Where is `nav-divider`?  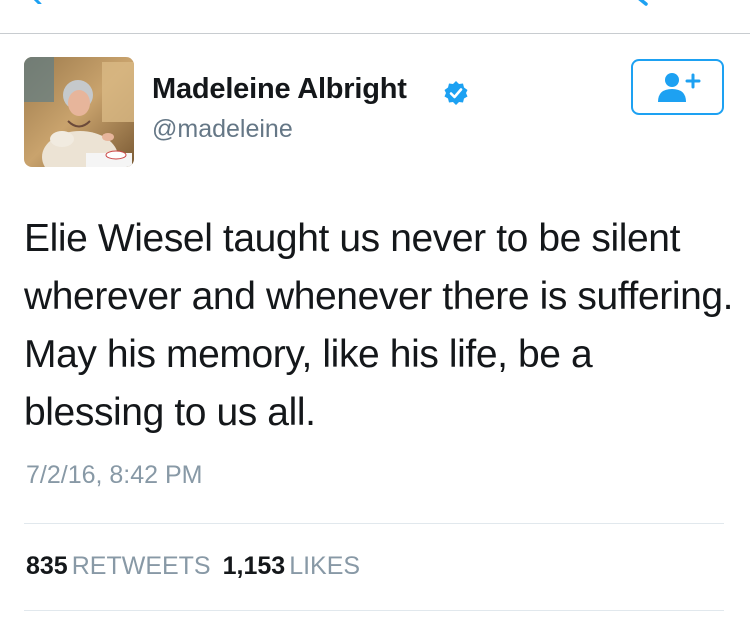
nav-divider is located at coordinates (375, 33).